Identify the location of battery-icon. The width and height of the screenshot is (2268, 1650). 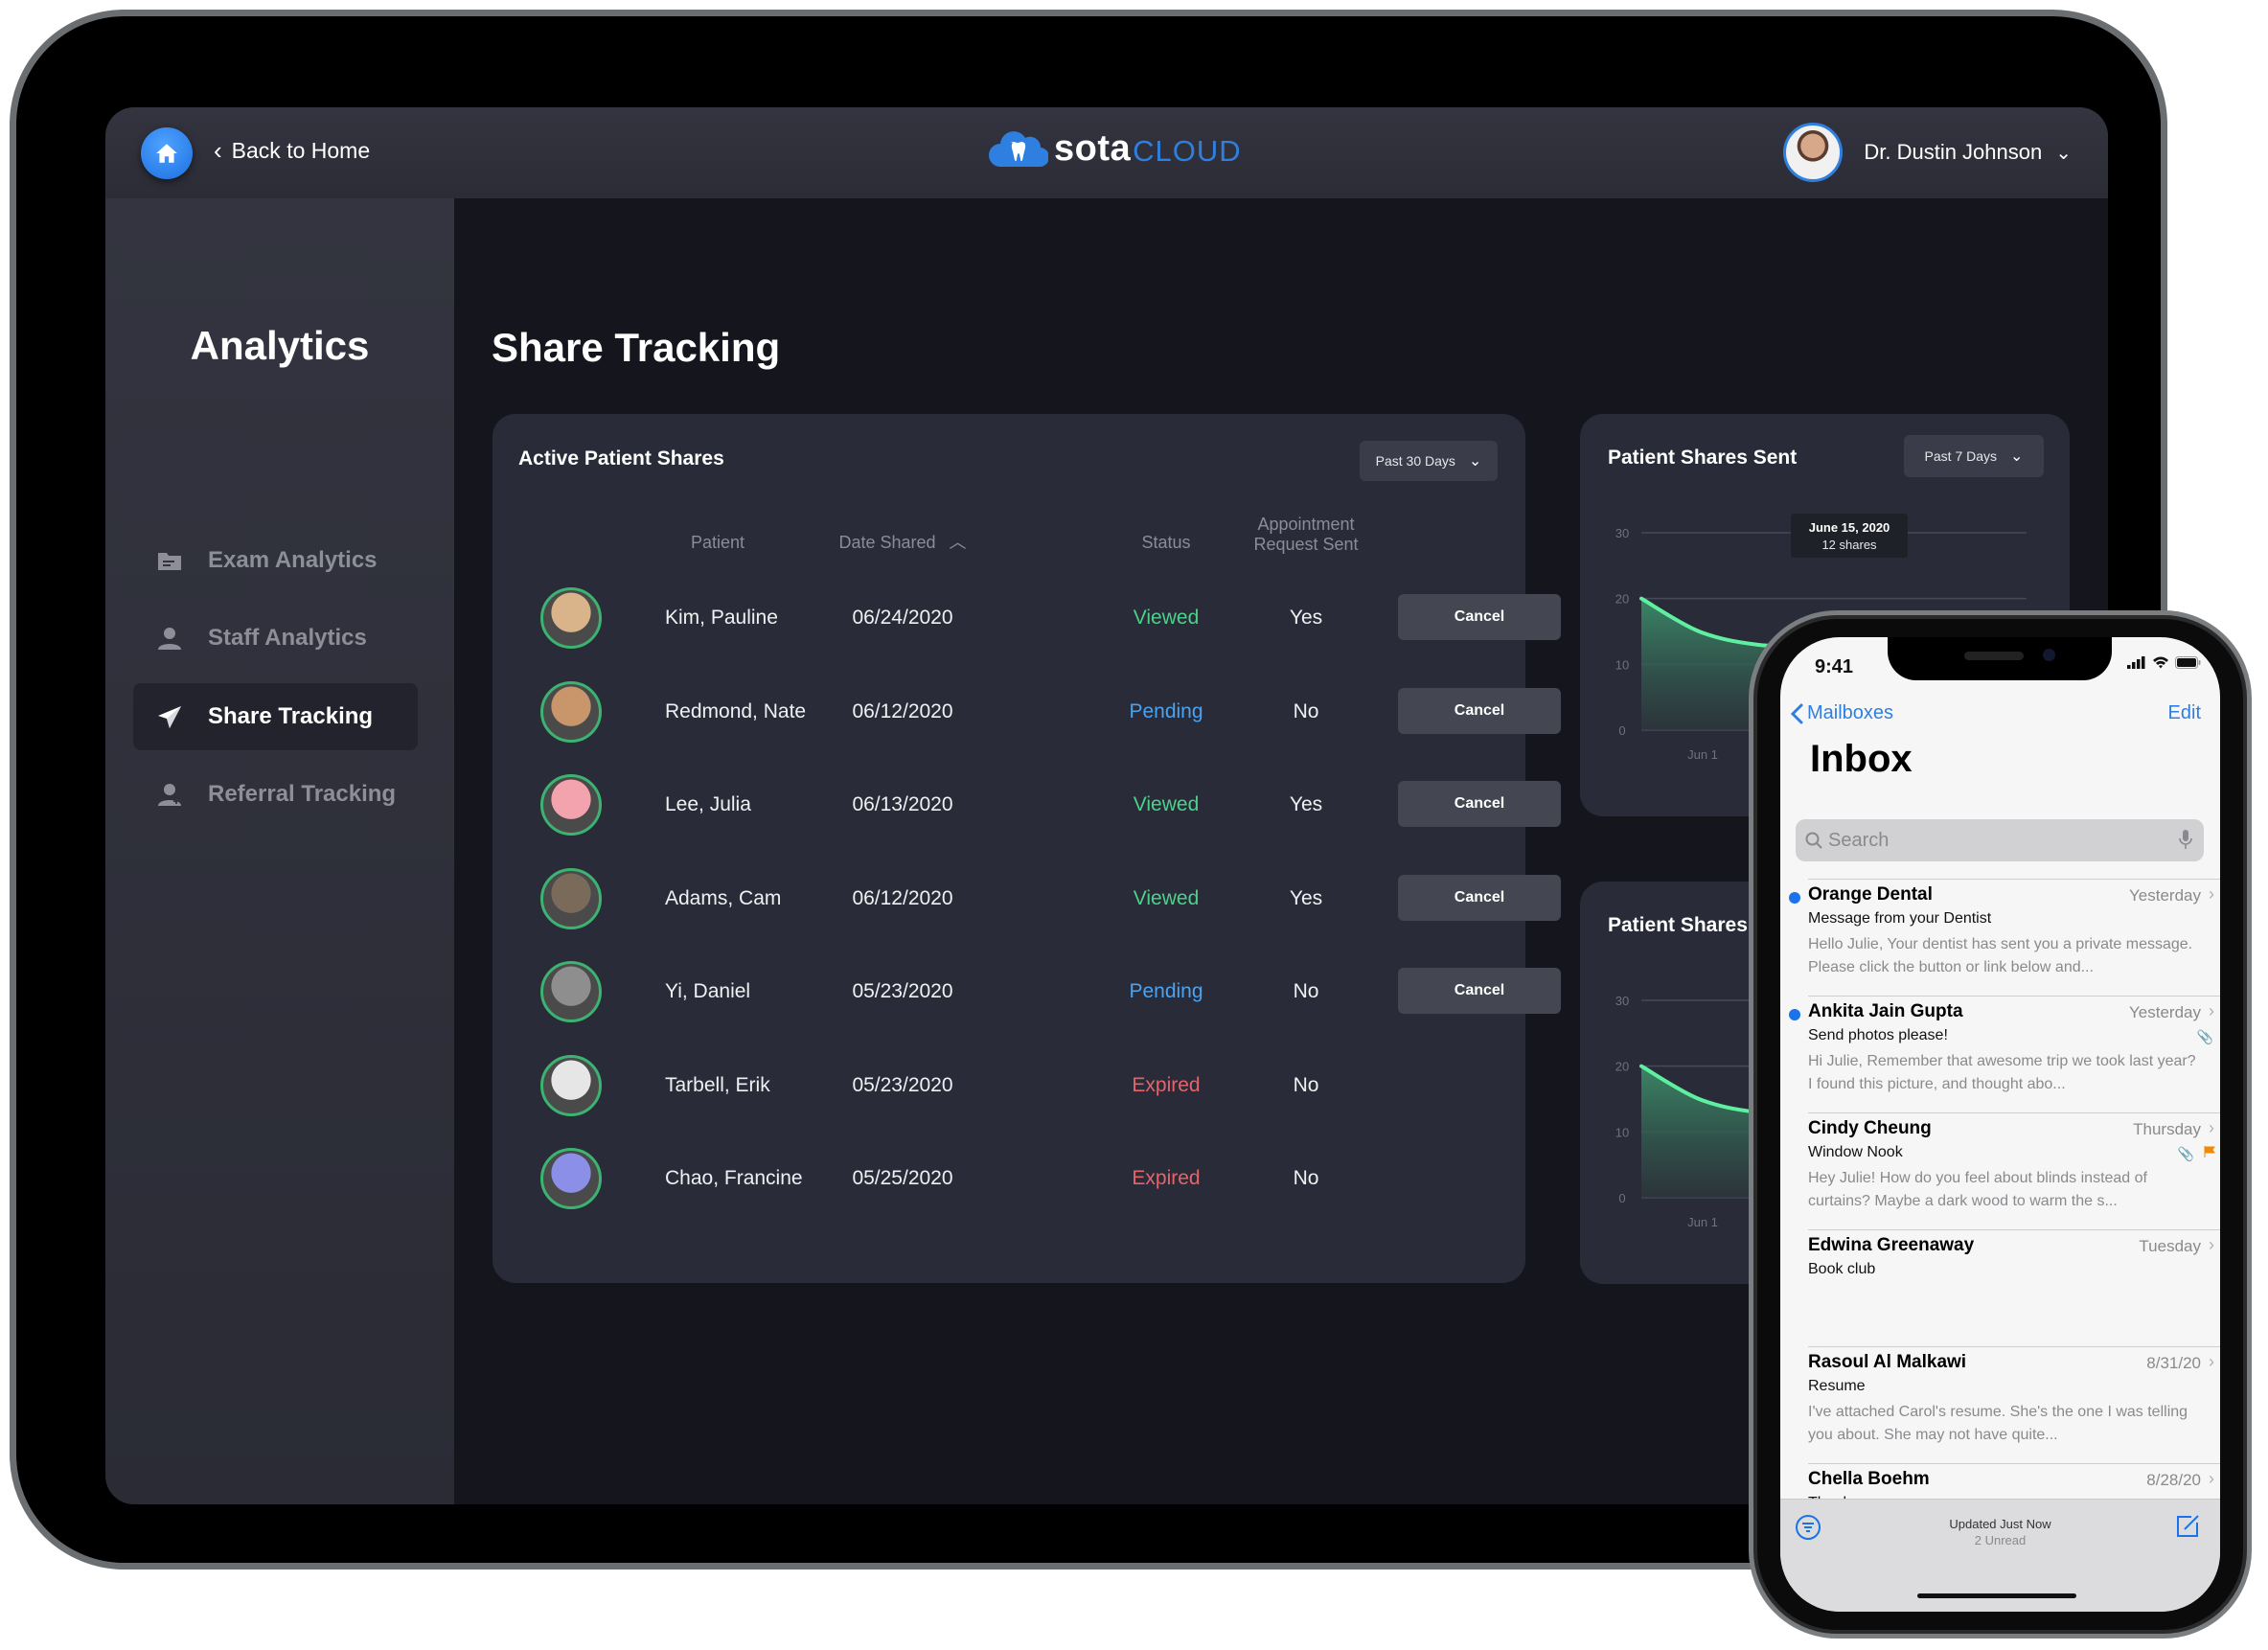
(2188, 663).